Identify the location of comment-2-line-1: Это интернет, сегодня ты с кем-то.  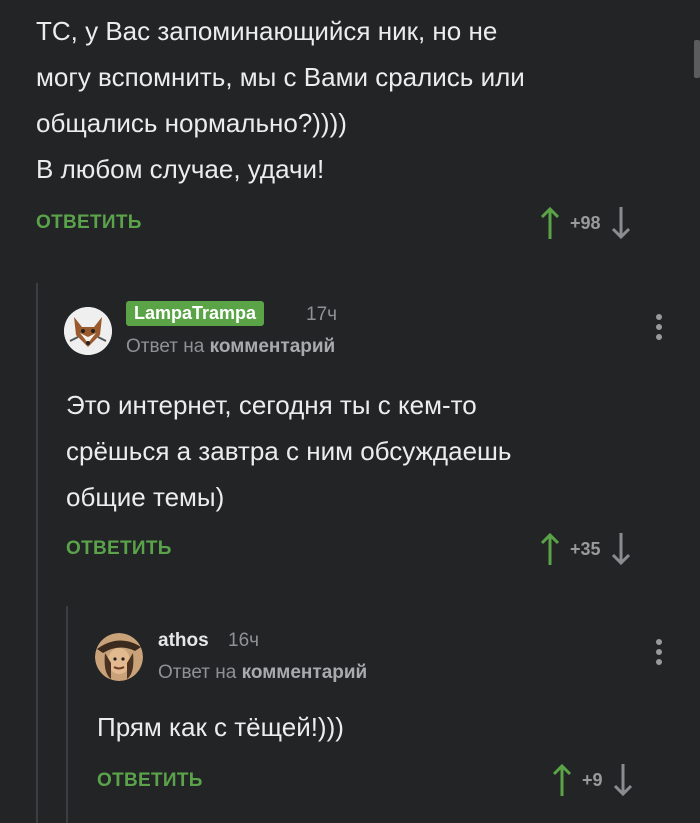
(271, 405).